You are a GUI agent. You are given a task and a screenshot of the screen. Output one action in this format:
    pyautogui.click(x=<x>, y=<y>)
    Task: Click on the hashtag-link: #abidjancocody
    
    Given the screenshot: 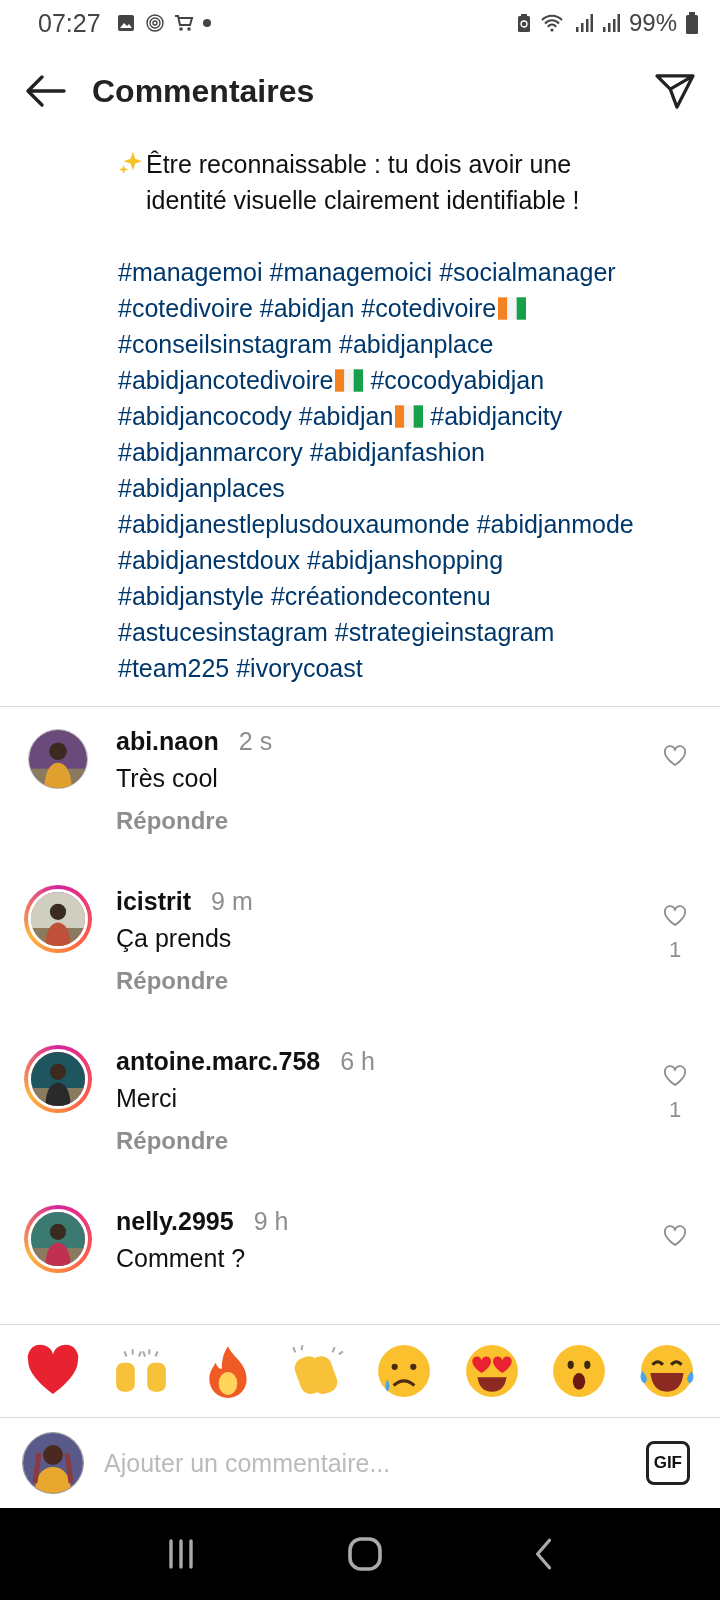 What is the action you would take?
    pyautogui.click(x=205, y=416)
    